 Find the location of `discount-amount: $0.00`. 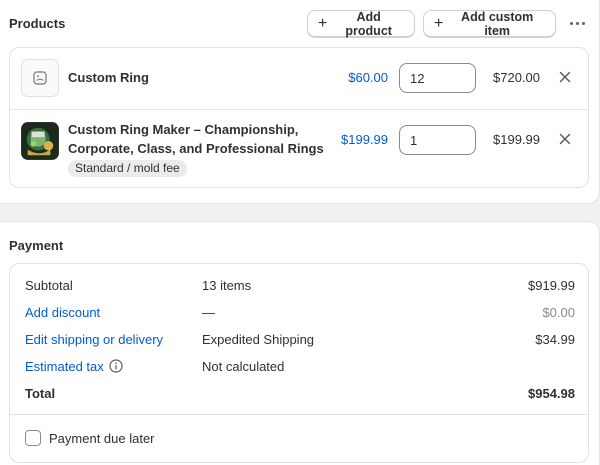

discount-amount: $0.00 is located at coordinates (558, 312).